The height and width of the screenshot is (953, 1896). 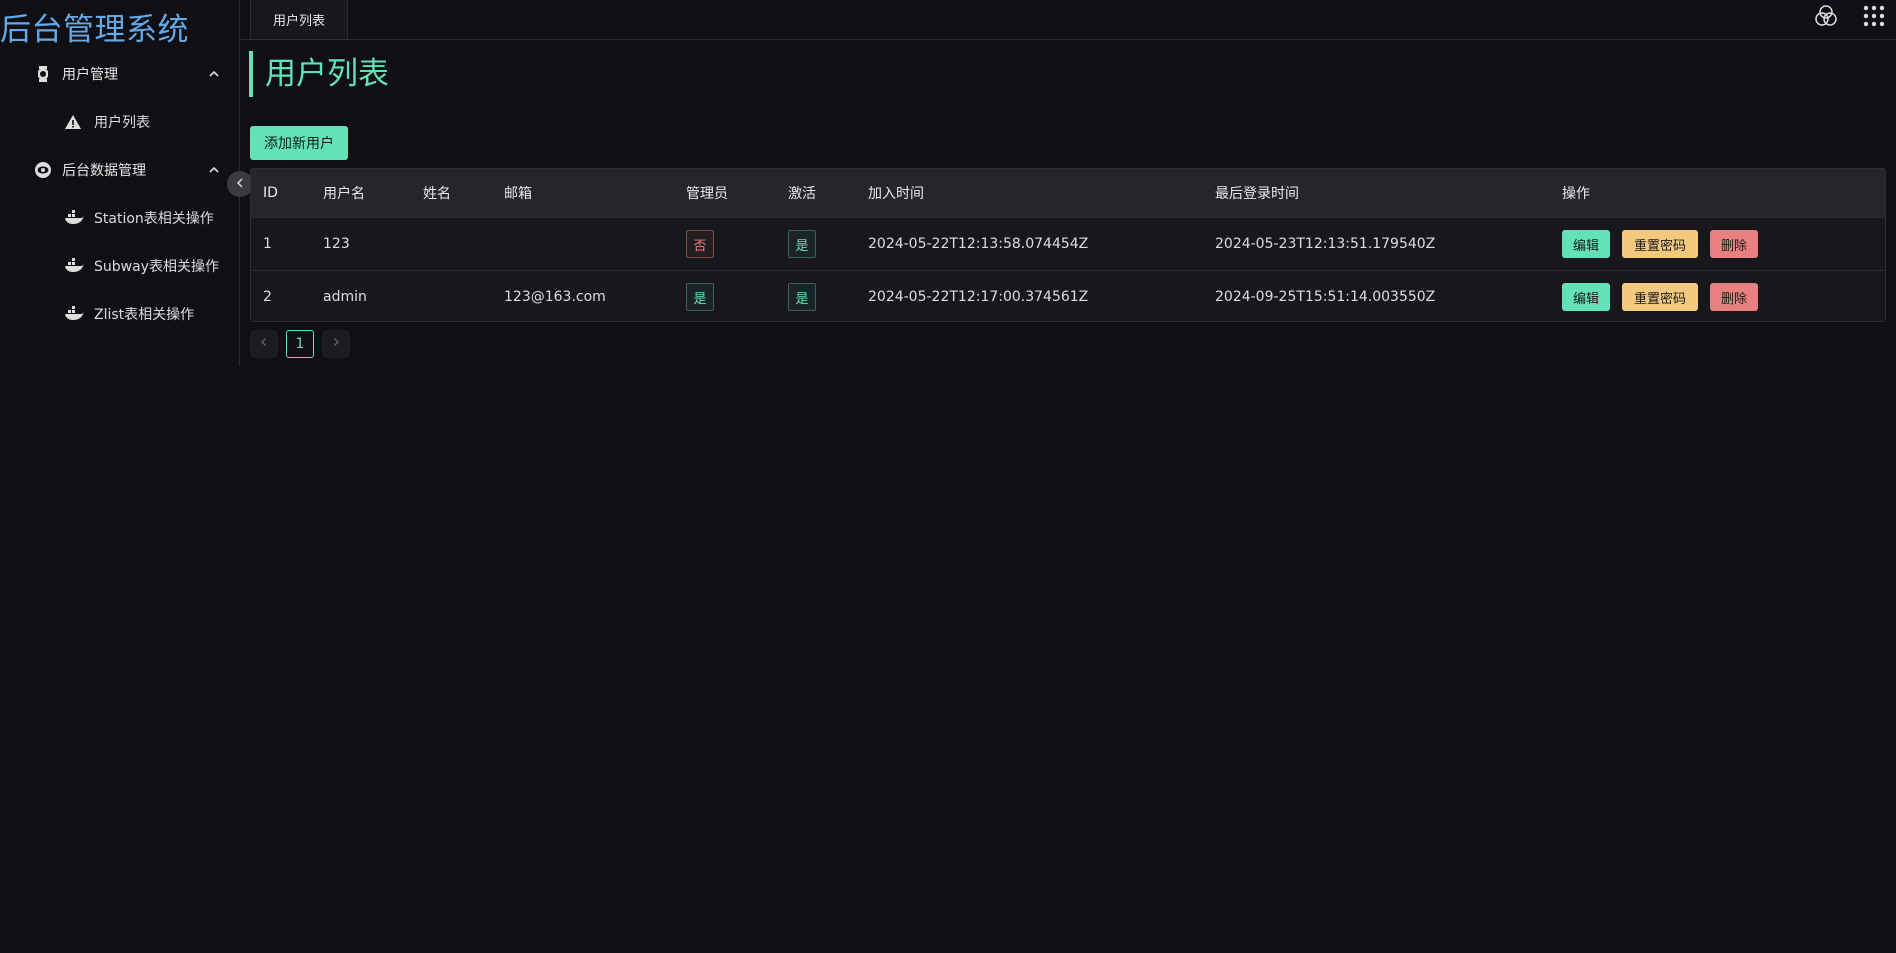 I want to click on eye-icon, so click(x=43, y=170).